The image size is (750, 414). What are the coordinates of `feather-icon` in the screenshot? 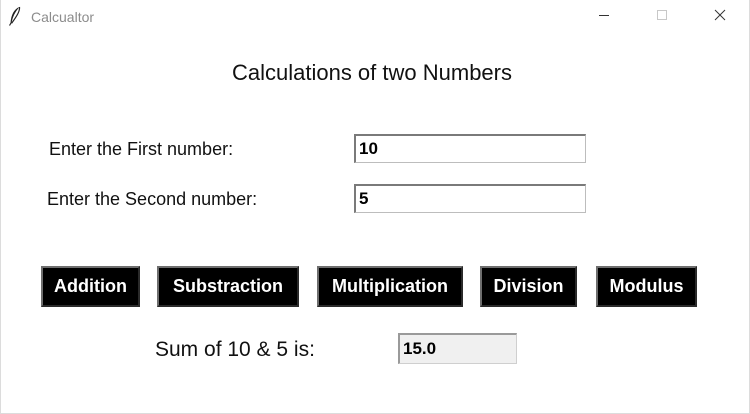 It's located at (15, 16).